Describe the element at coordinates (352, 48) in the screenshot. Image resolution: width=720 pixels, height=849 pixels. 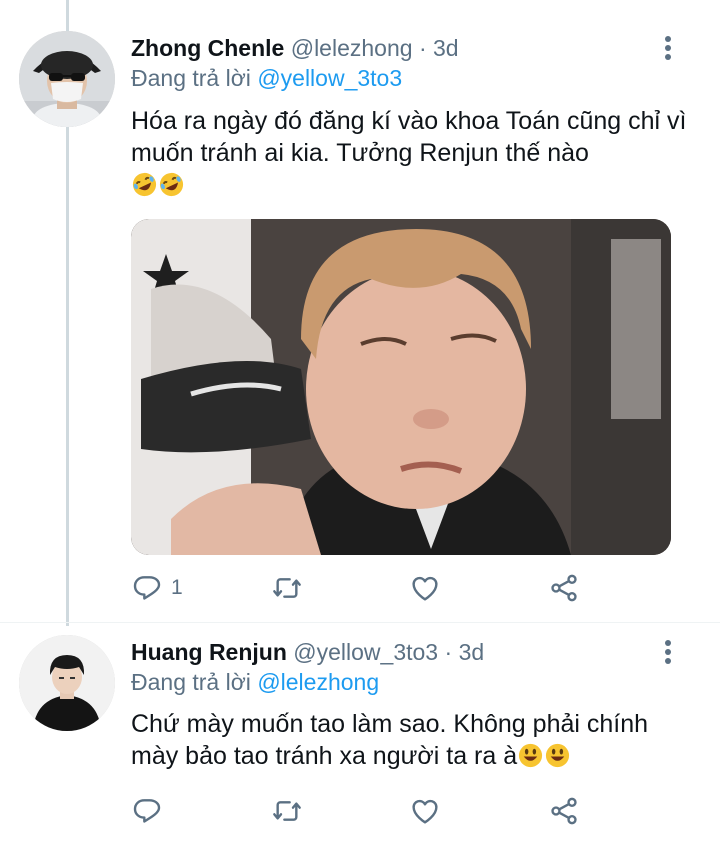
I see `author-handle: @lelezhong` at that location.